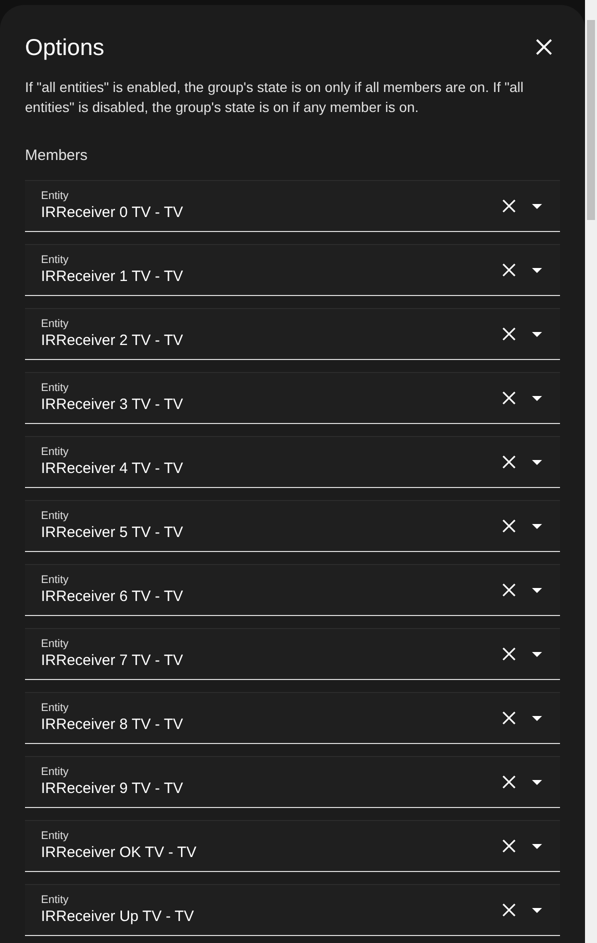  What do you see at coordinates (112, 533) in the screenshot?
I see `field-value: IRReceiver 5 TV - TV` at bounding box center [112, 533].